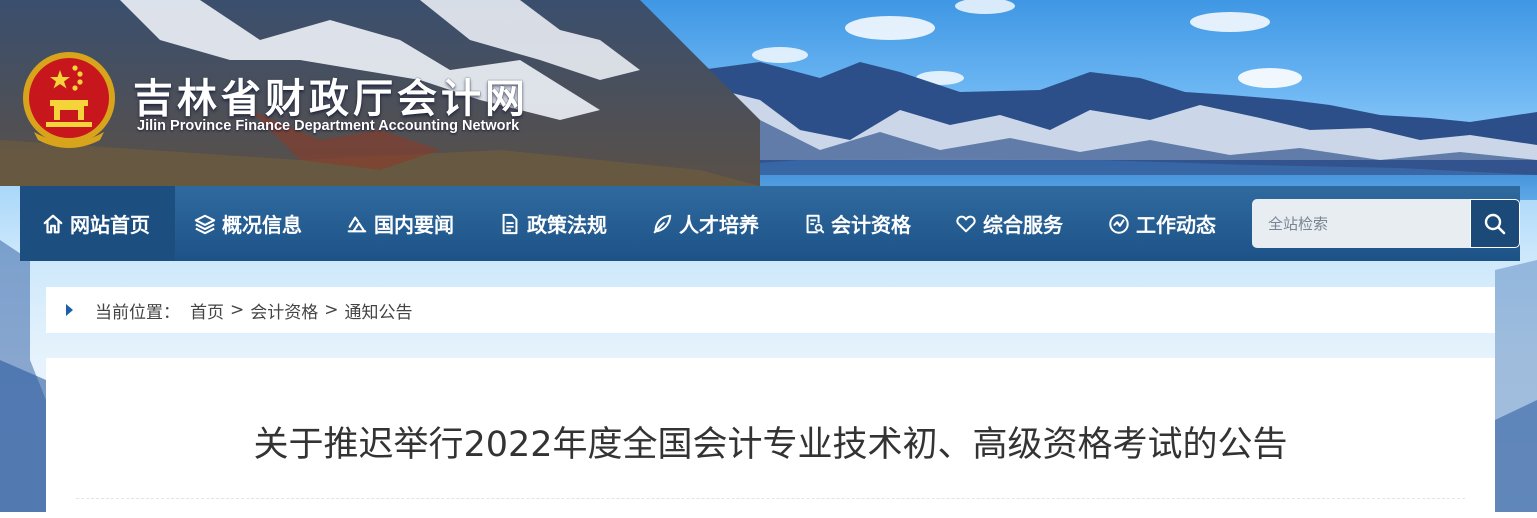  What do you see at coordinates (69, 310) in the screenshot?
I see `breadcrumb-arrow-icon` at bounding box center [69, 310].